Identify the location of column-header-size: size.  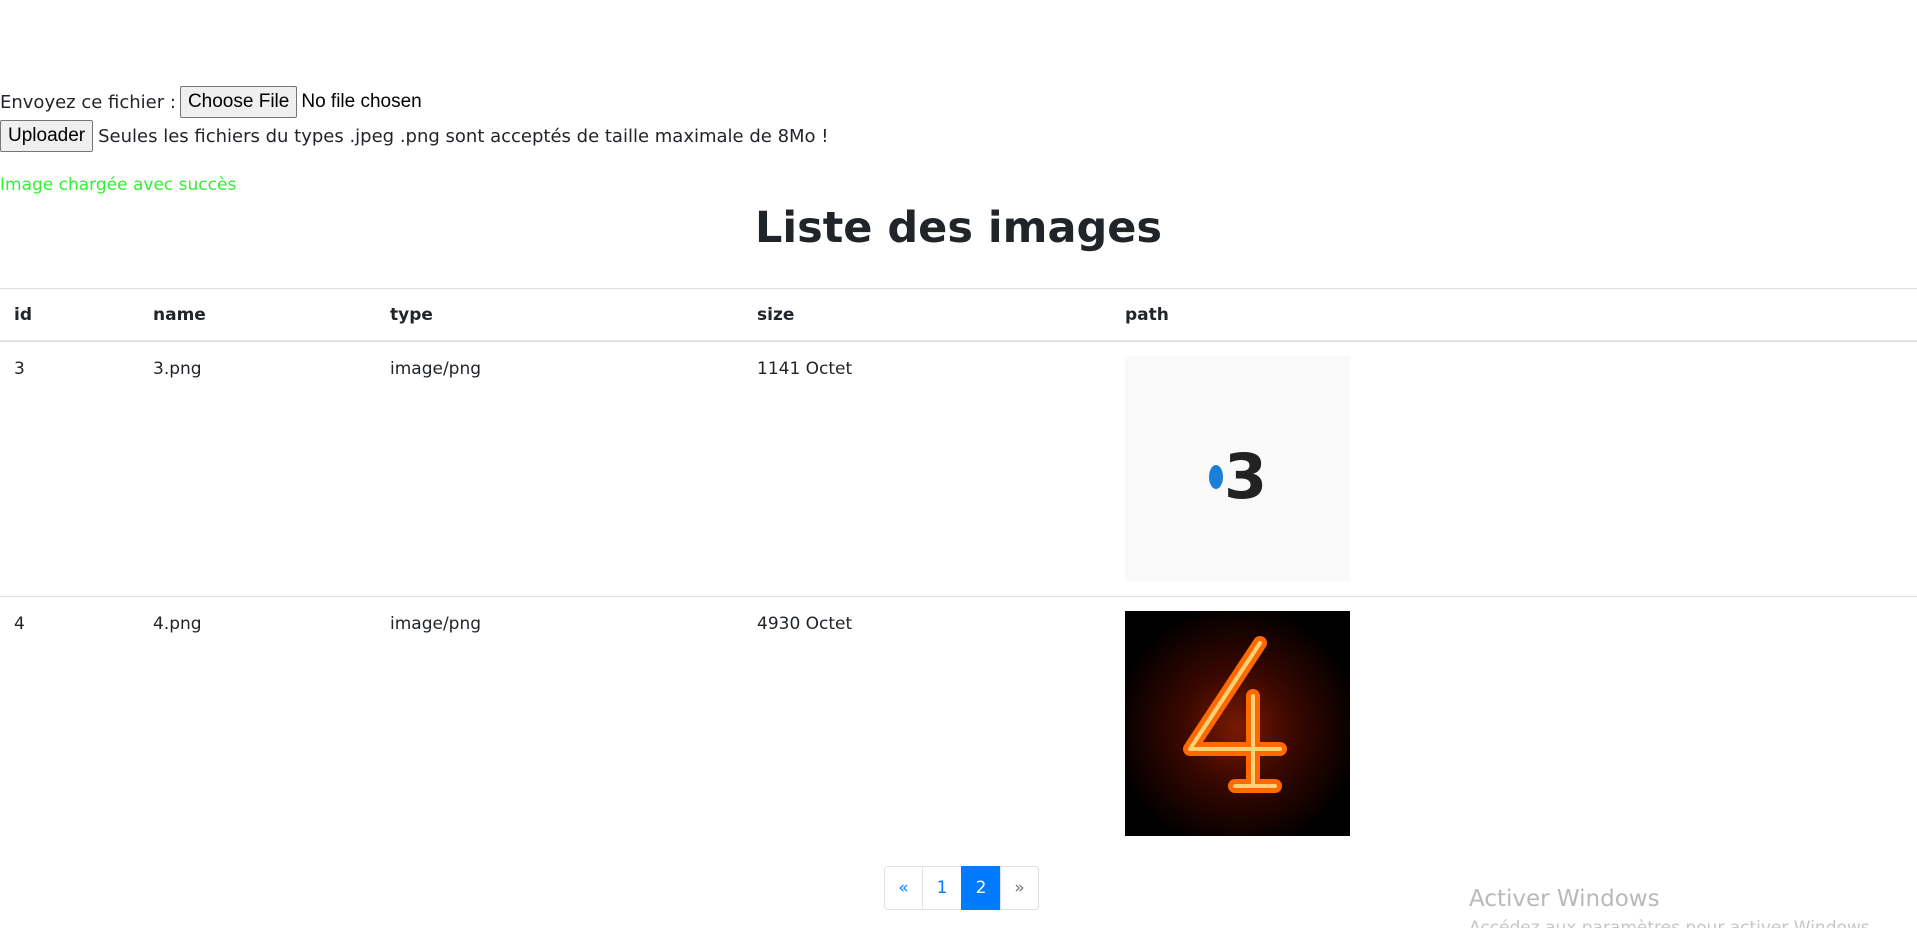
(927, 315).